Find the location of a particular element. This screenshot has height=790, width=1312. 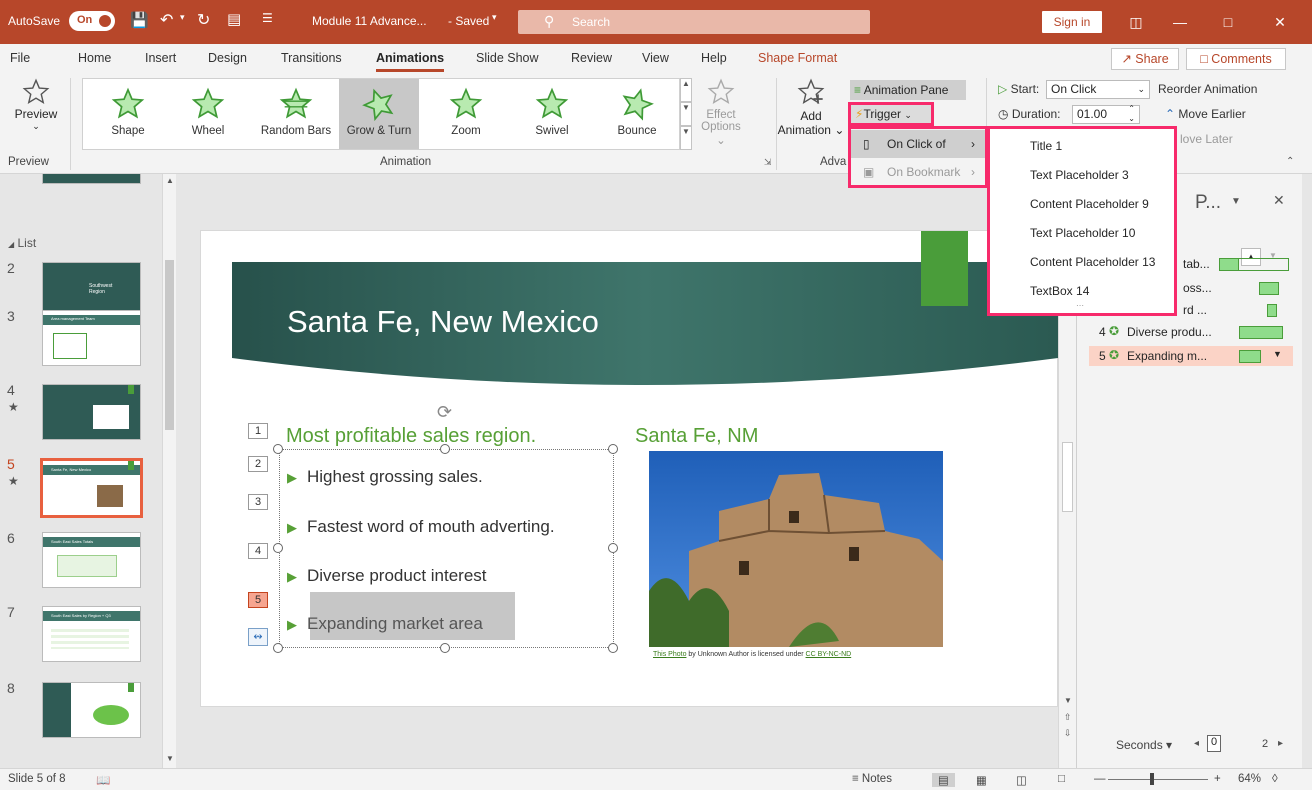

comments-button: □ Comments is located at coordinates (1236, 59).